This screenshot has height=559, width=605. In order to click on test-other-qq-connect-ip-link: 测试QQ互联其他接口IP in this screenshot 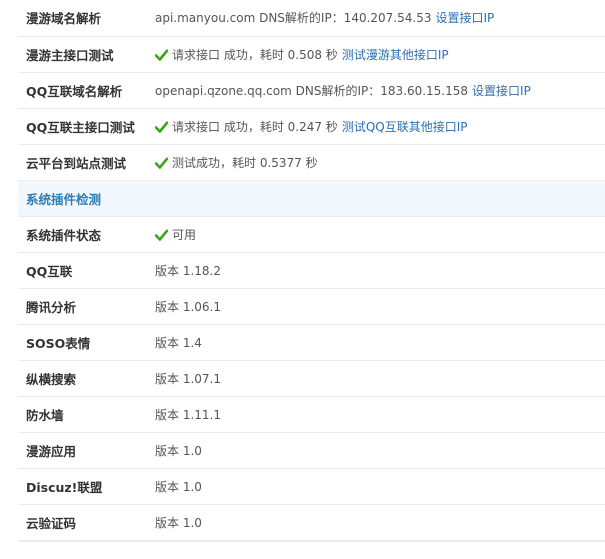, I will do `click(405, 127)`.